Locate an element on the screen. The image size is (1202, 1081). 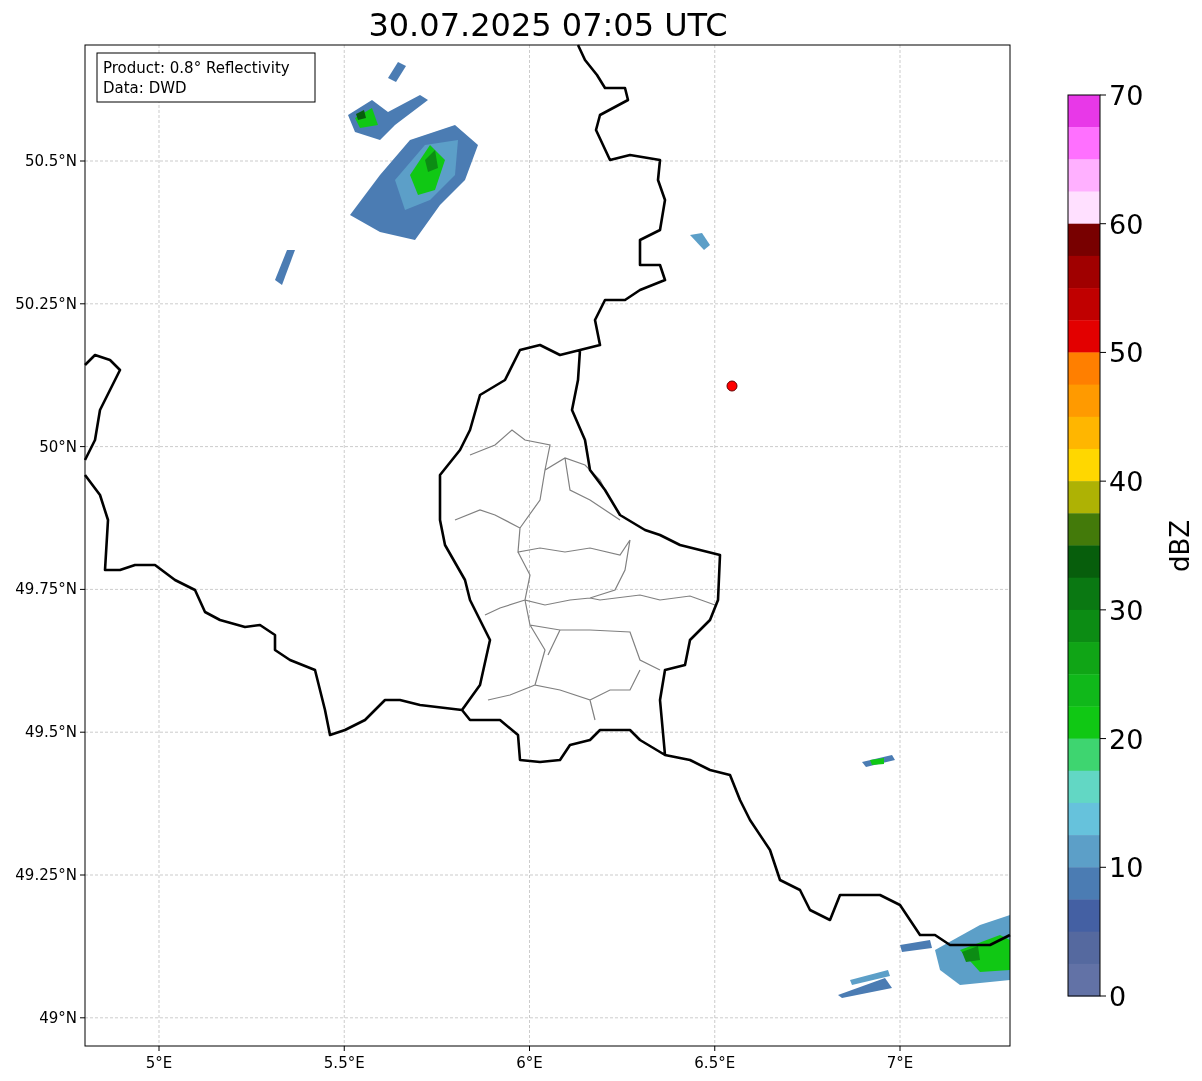
colorbar-tick-label: 70 is located at coordinates (1126, 95).